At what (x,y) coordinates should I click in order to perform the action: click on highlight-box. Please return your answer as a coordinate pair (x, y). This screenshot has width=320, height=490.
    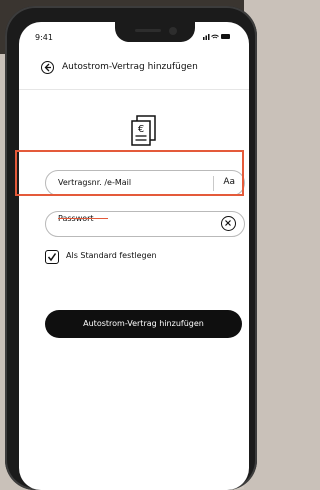
    Looking at the image, I should click on (129, 173).